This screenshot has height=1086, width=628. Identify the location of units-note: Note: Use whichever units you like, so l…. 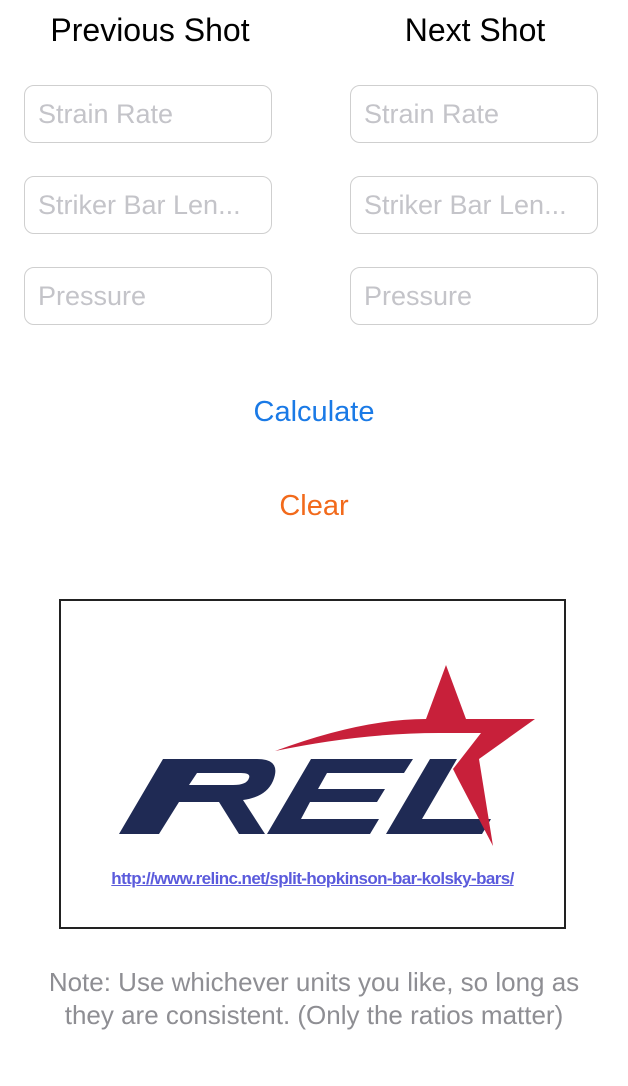
(314, 998).